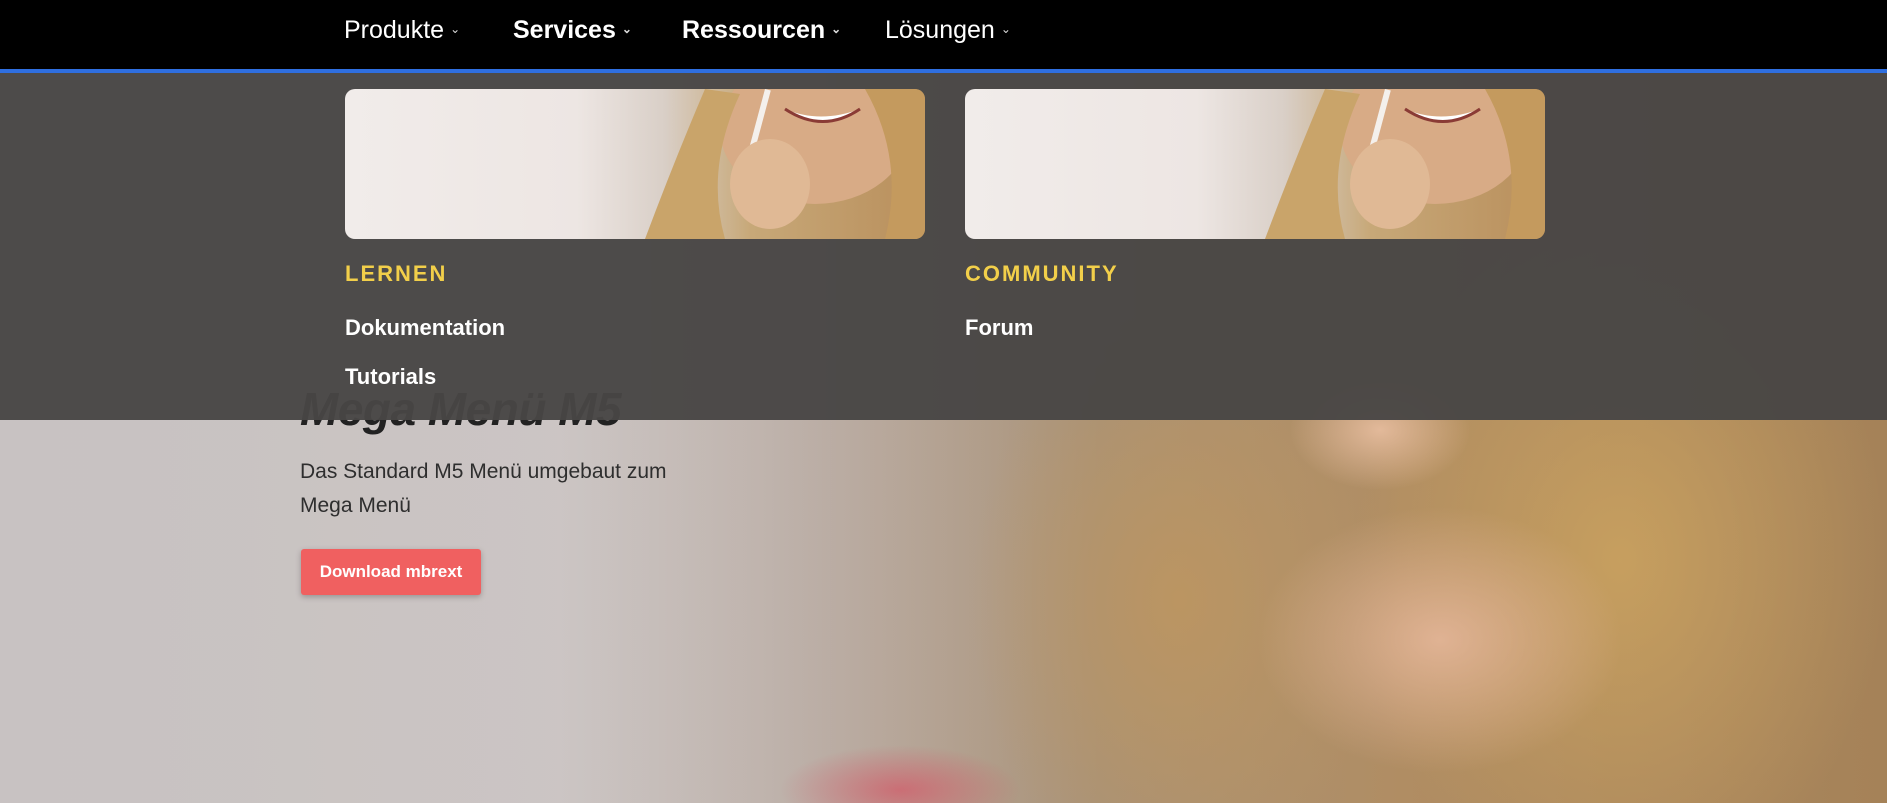  What do you see at coordinates (425, 328) in the screenshot?
I see `menu-link-dokumentation: Dokumentation` at bounding box center [425, 328].